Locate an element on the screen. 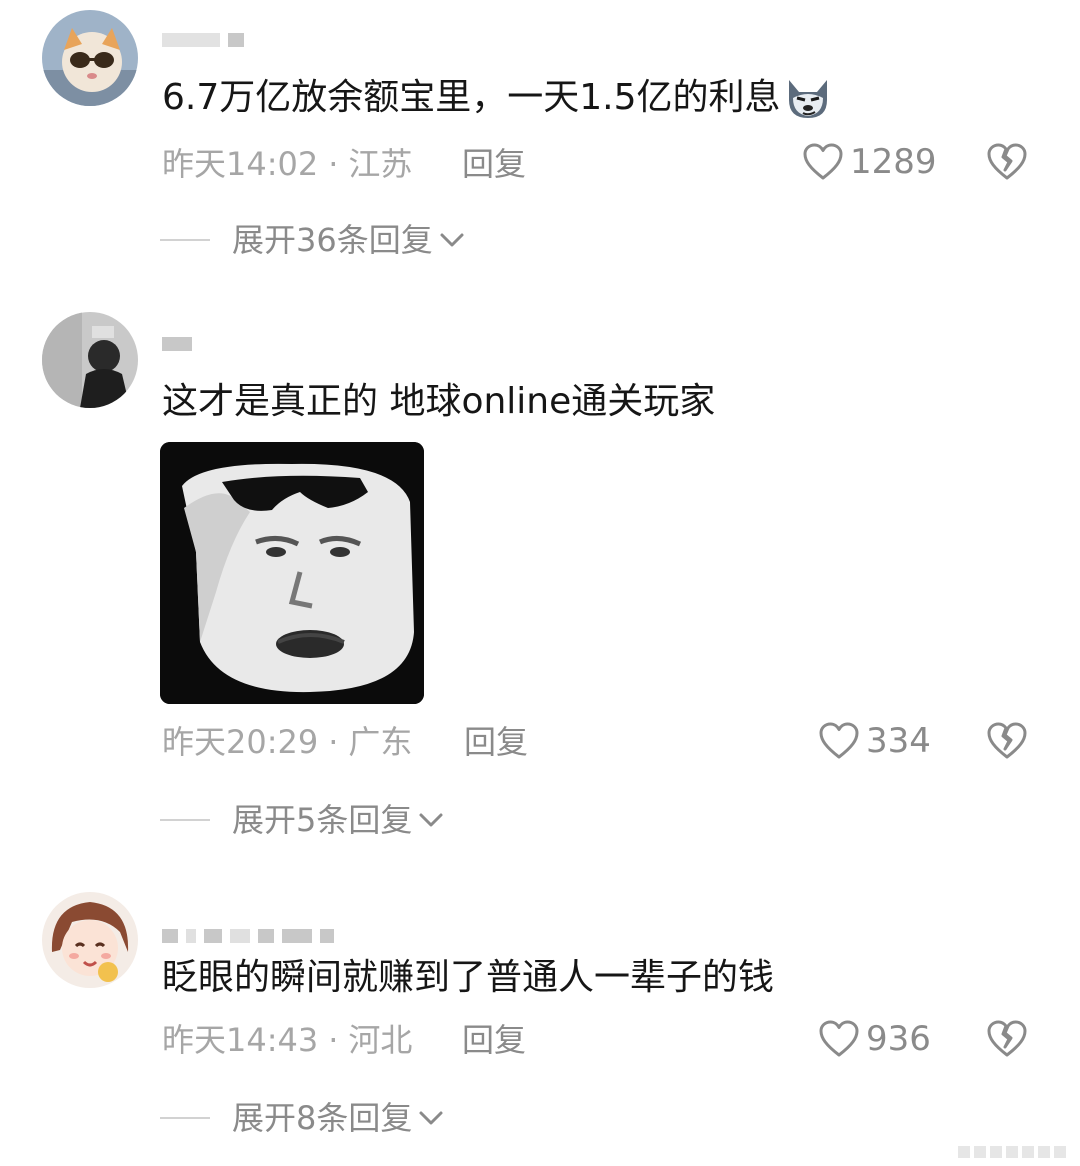 This screenshot has height=1166, width=1080. expand-replies-button: 展开5条回复 is located at coordinates (302, 820).